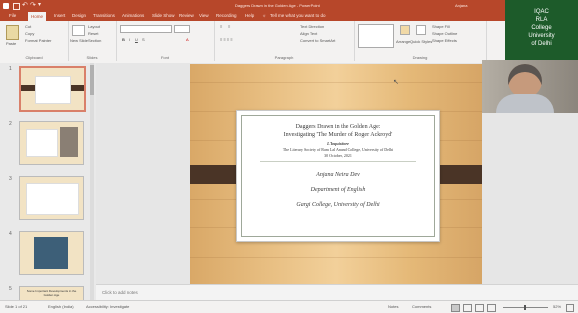 This screenshot has height=313, width=578. I want to click on clipboard-group: Paste Cut Copy Format Painter Clipboard, so click(34, 41).